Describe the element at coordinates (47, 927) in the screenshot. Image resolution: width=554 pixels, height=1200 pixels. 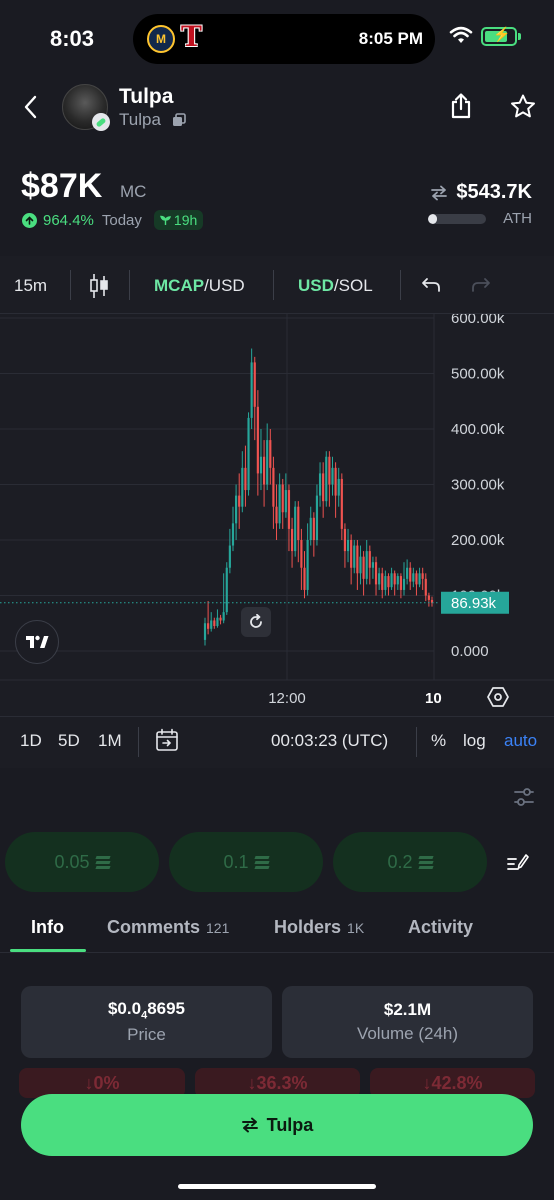
I see `tab-info: Info` at that location.